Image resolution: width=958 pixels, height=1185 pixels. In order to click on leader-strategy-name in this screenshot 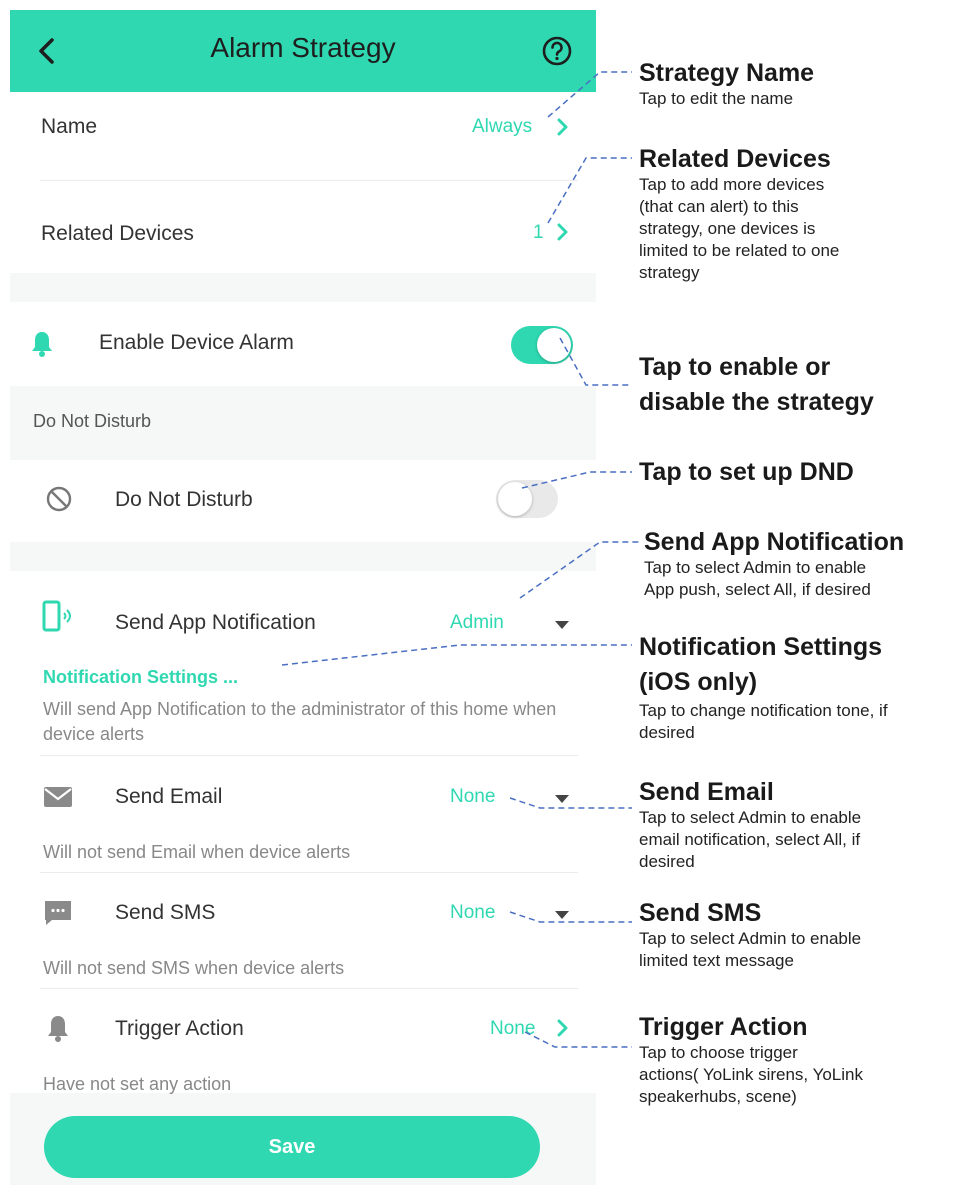, I will do `click(589, 94)`.